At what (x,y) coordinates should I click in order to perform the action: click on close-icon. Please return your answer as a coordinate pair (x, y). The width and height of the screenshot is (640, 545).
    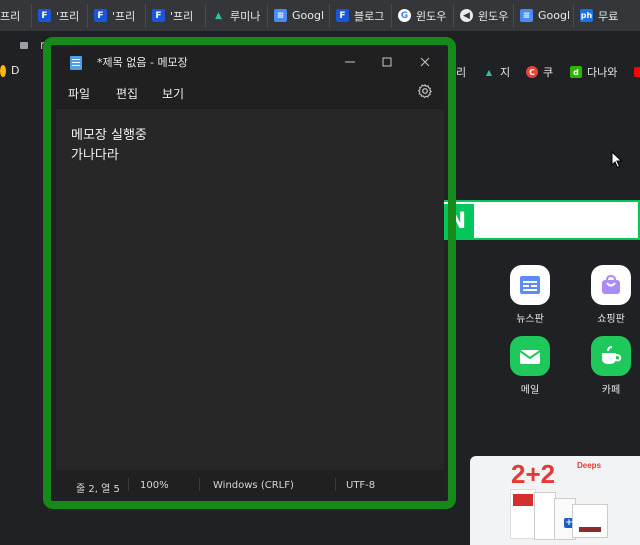
    Looking at the image, I should click on (425, 62).